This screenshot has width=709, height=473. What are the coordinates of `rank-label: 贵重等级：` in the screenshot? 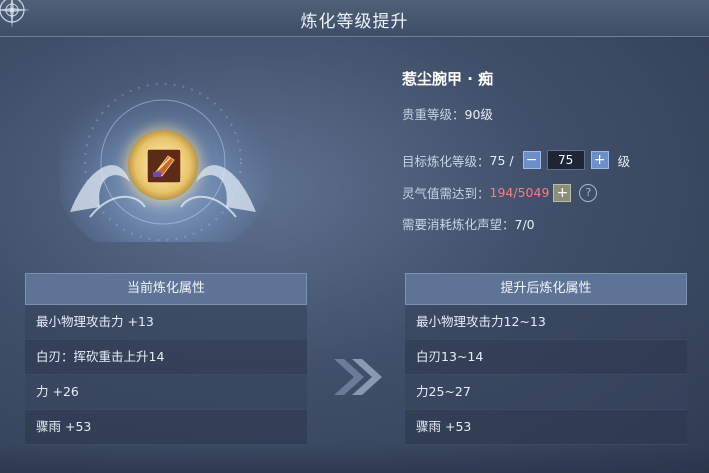 It's located at (433, 114).